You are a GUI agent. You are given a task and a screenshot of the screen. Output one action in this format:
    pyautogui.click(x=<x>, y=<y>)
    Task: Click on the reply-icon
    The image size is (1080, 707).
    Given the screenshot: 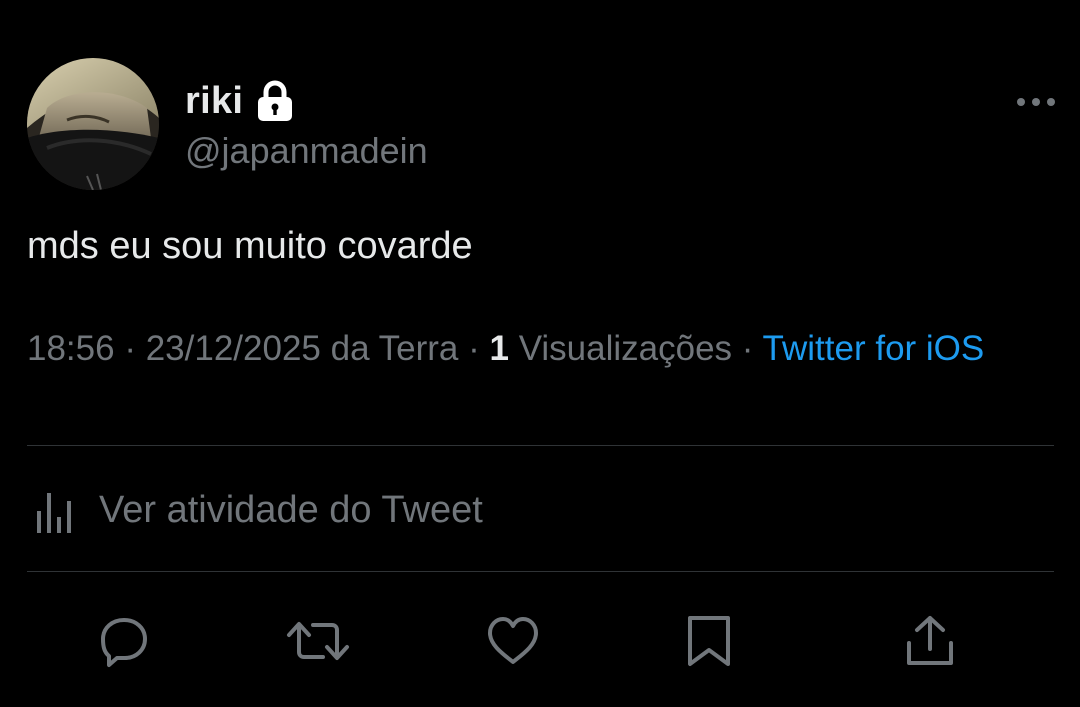 What is the action you would take?
    pyautogui.click(x=124, y=642)
    